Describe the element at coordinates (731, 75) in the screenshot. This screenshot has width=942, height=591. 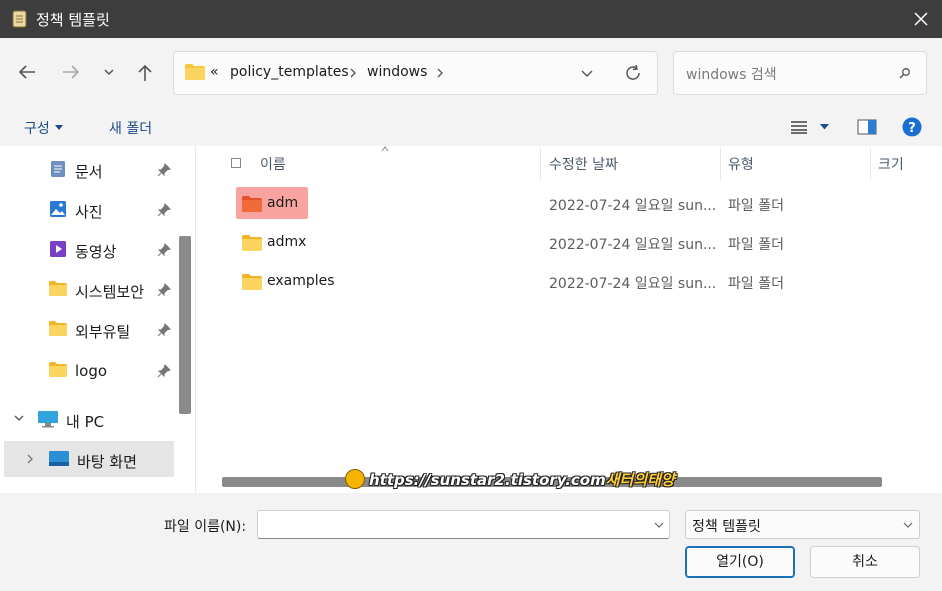
I see `search-placeholder: windows 검색` at that location.